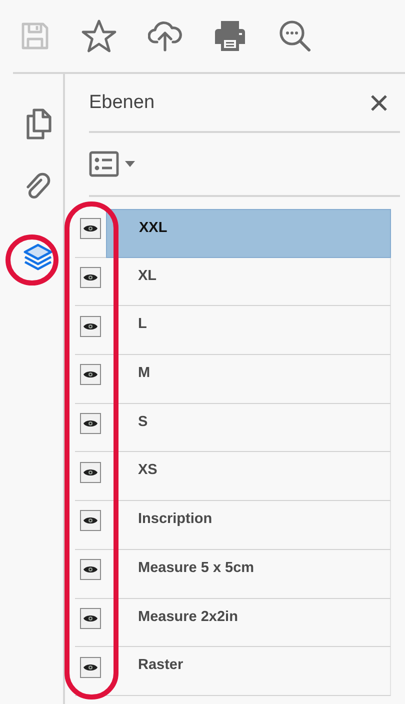 The height and width of the screenshot is (704, 405). I want to click on layer-item: Measure 5 x 5cm, so click(248, 574).